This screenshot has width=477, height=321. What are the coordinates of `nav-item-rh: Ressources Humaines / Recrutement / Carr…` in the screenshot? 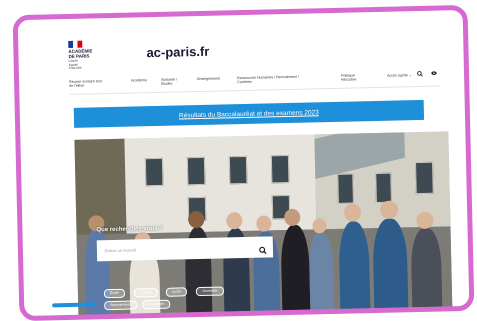 It's located at (274, 79).